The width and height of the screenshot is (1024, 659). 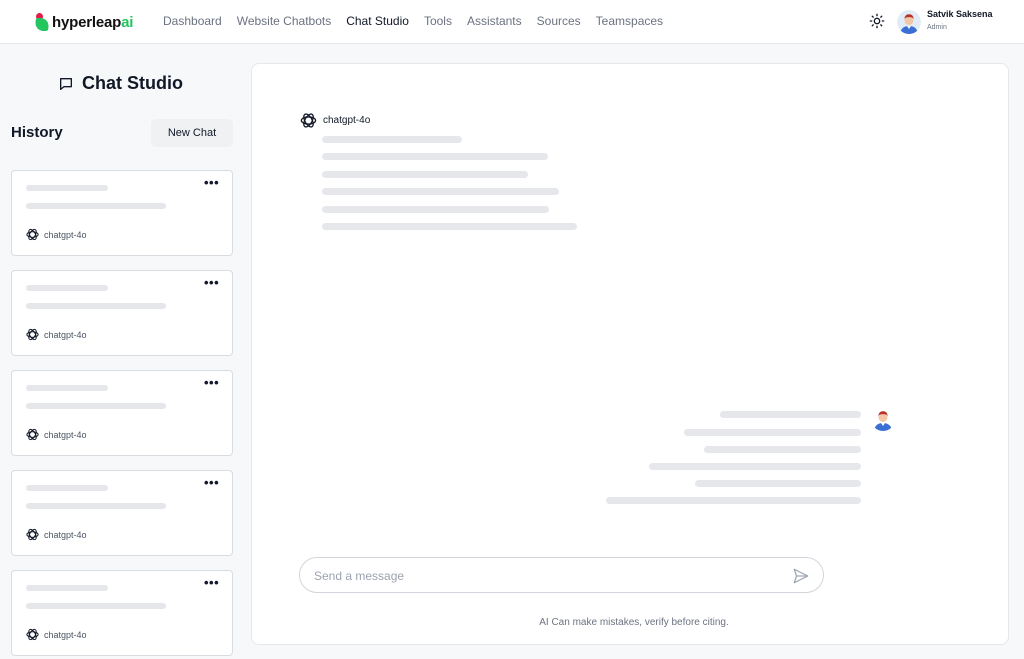 I want to click on nav-chat-studio: Chat Studio, so click(x=377, y=21).